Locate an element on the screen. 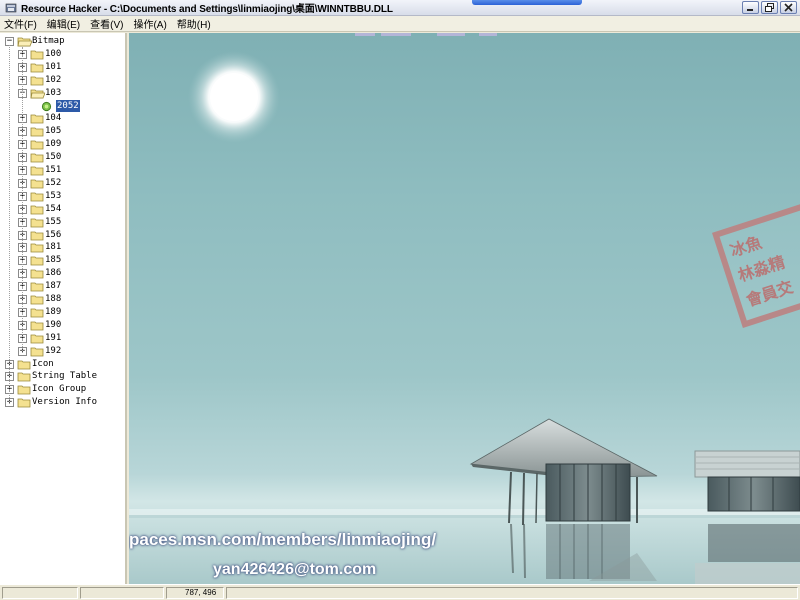  tree-node-label: 192 is located at coordinates (53, 350).